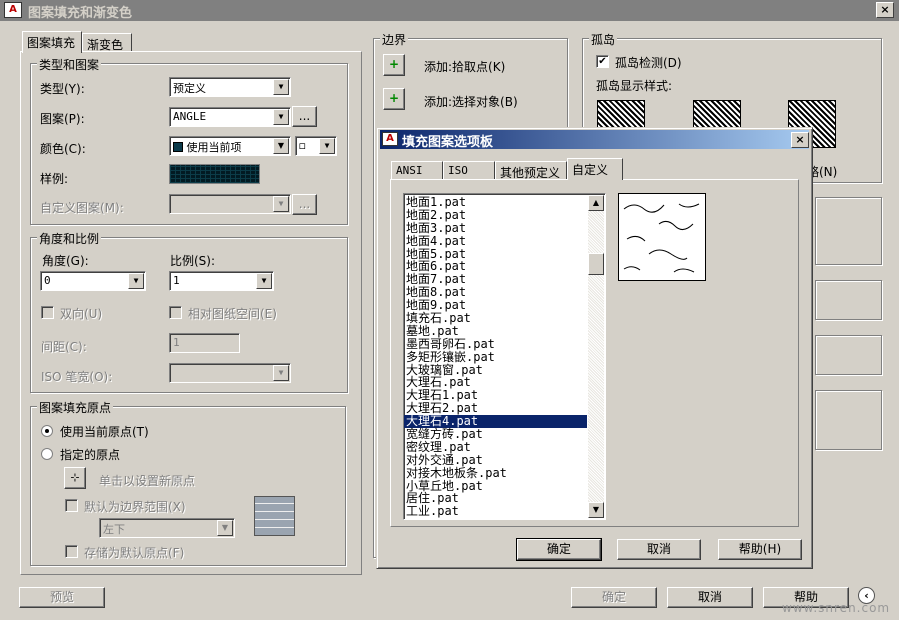 The height and width of the screenshot is (620, 899). Describe the element at coordinates (316, 146) in the screenshot. I see `background-color-select: ◻ ▼` at that location.